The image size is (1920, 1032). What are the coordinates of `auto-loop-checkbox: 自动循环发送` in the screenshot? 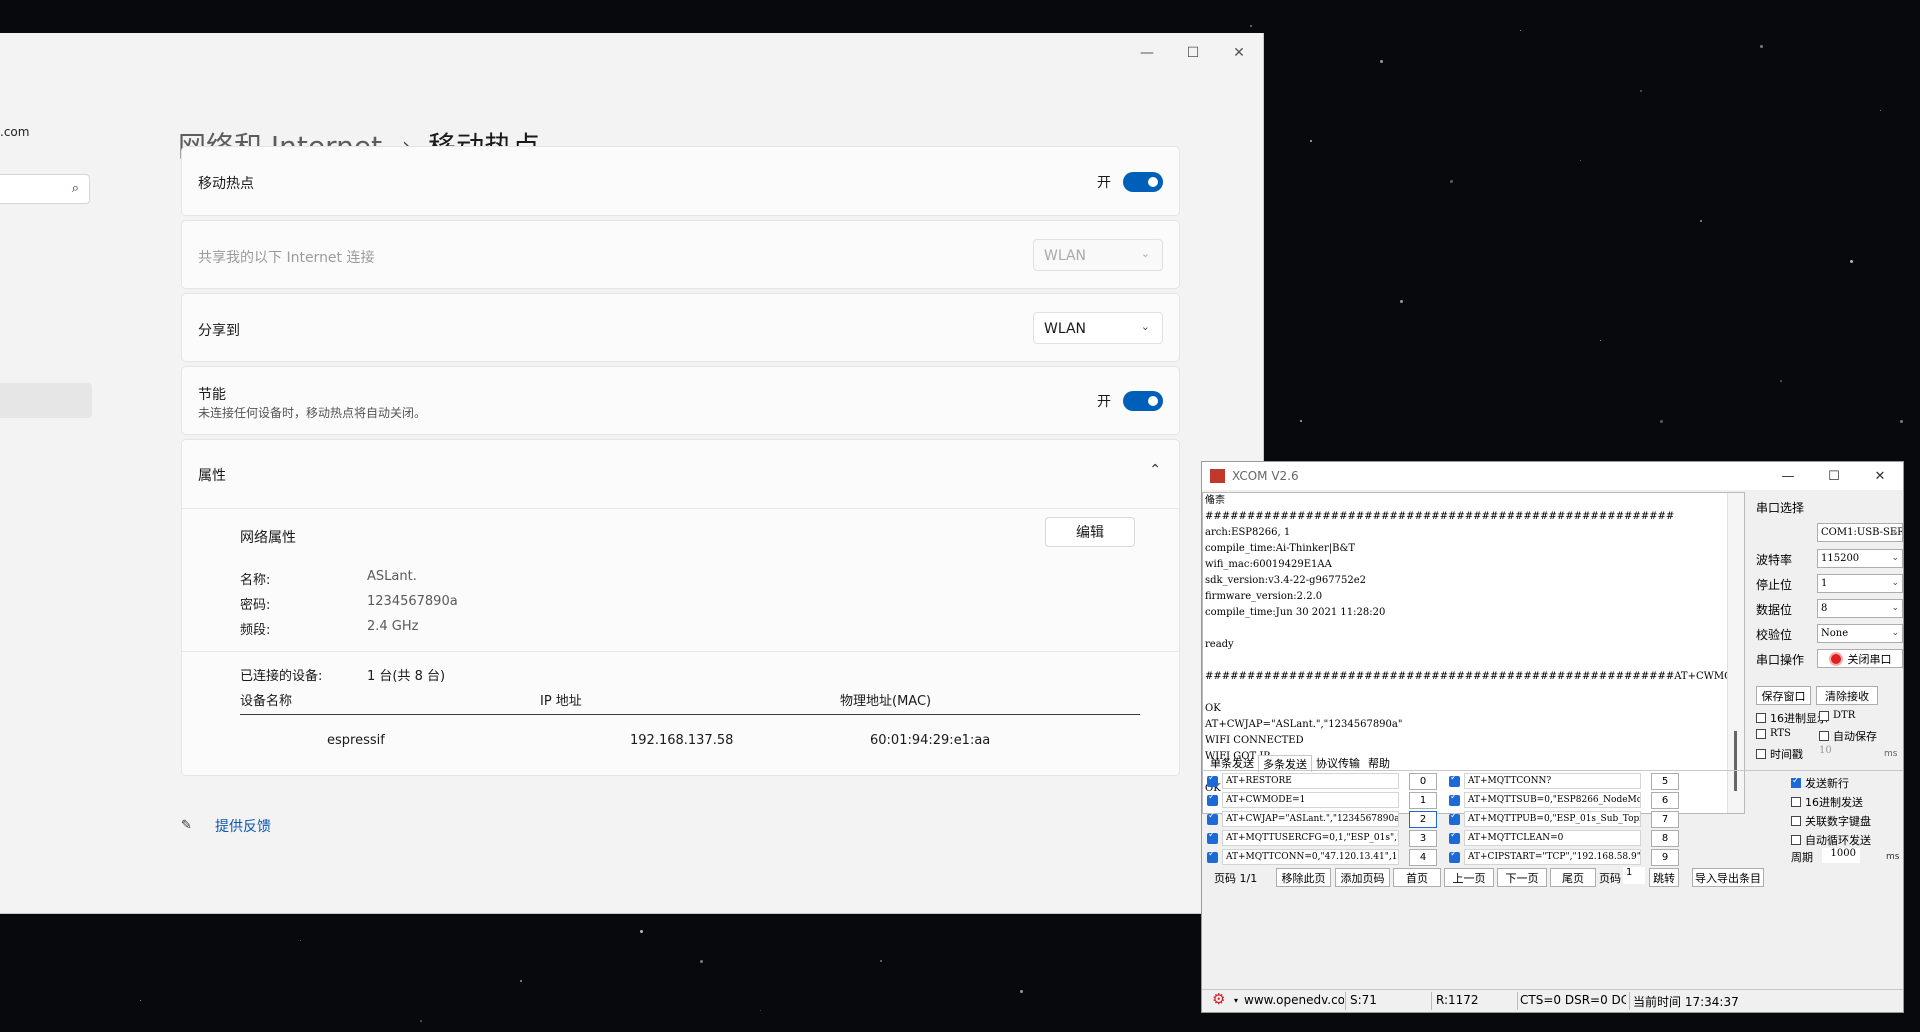 It's located at (1831, 840).